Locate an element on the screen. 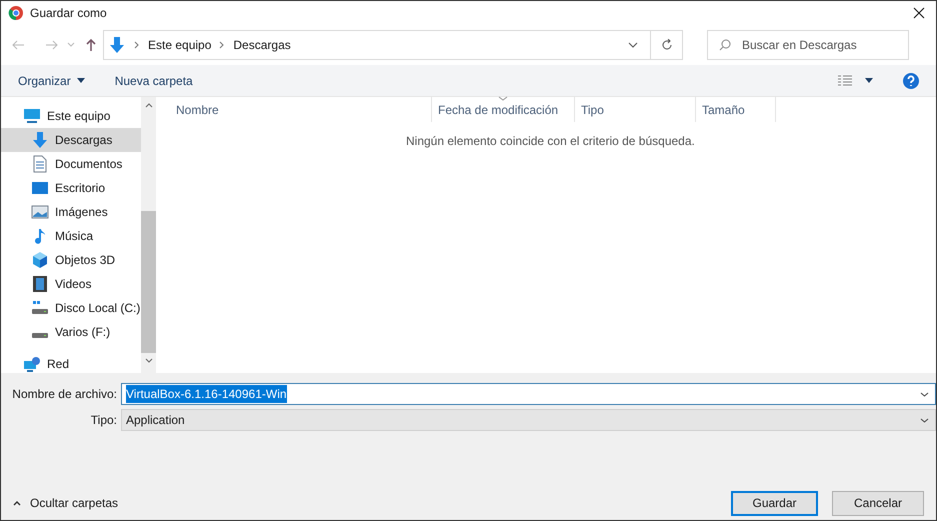 This screenshot has width=937, height=521. film-icon is located at coordinates (40, 284).